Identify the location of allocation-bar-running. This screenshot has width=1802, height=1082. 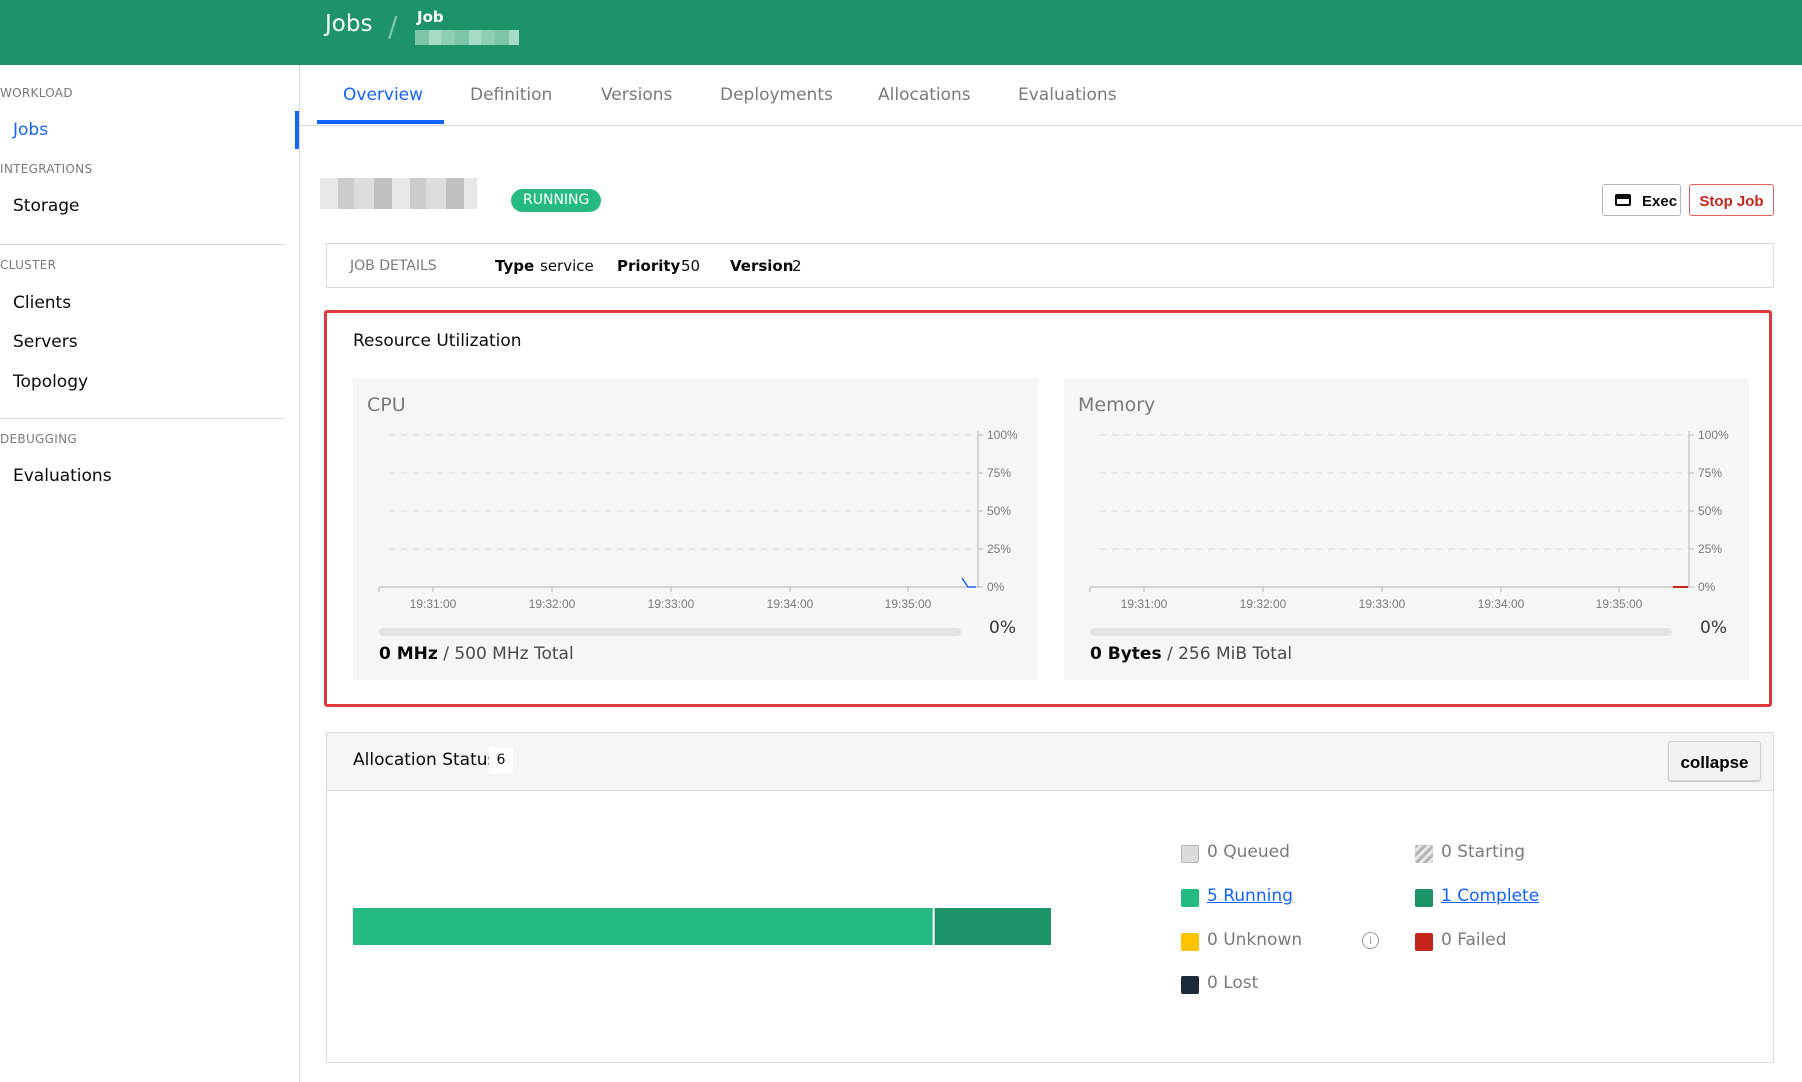
(643, 926).